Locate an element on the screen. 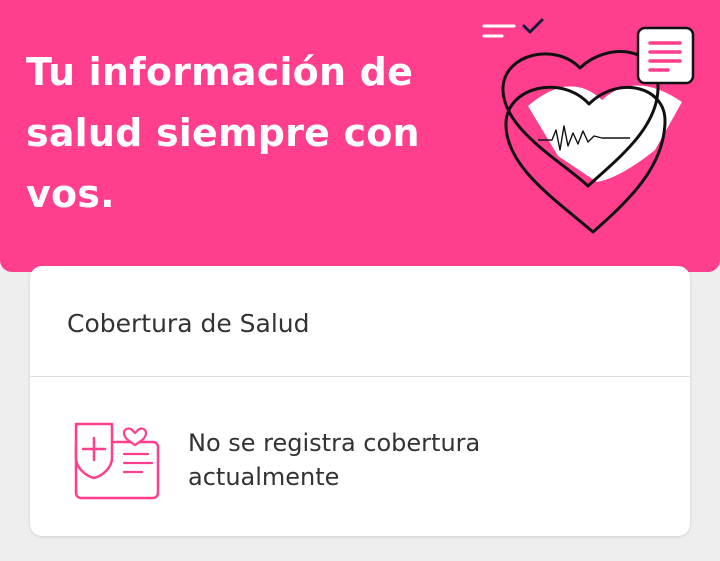 This screenshot has width=720, height=561. coverage-status-text: No se registra cobertura actualmente is located at coordinates (334, 460).